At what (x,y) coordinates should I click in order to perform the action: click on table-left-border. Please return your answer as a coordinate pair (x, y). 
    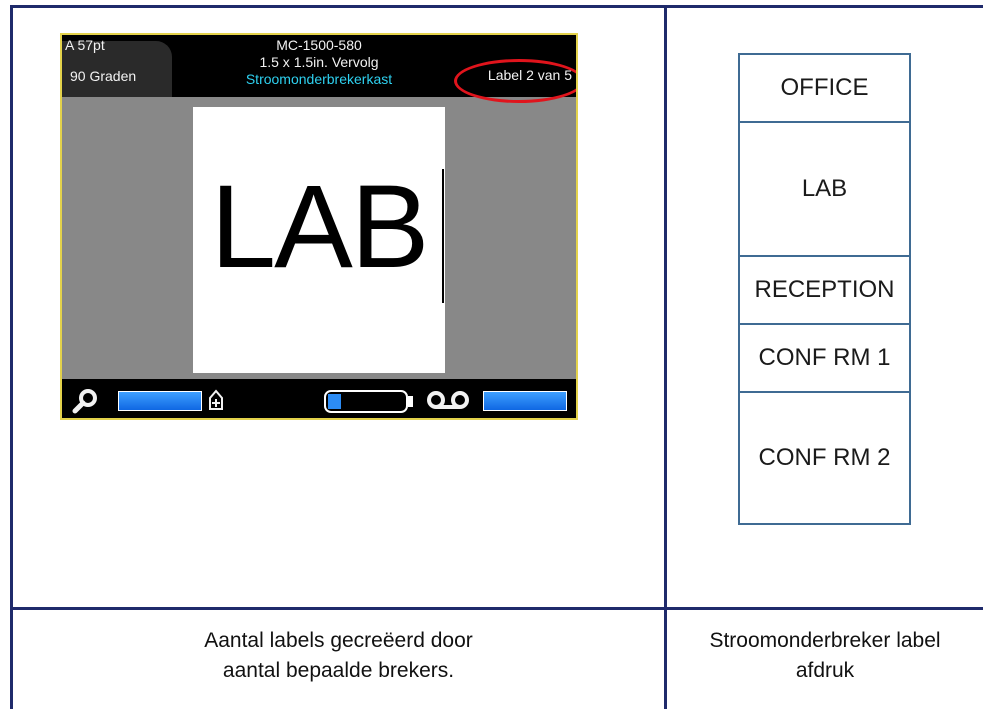
    Looking at the image, I should click on (11, 357).